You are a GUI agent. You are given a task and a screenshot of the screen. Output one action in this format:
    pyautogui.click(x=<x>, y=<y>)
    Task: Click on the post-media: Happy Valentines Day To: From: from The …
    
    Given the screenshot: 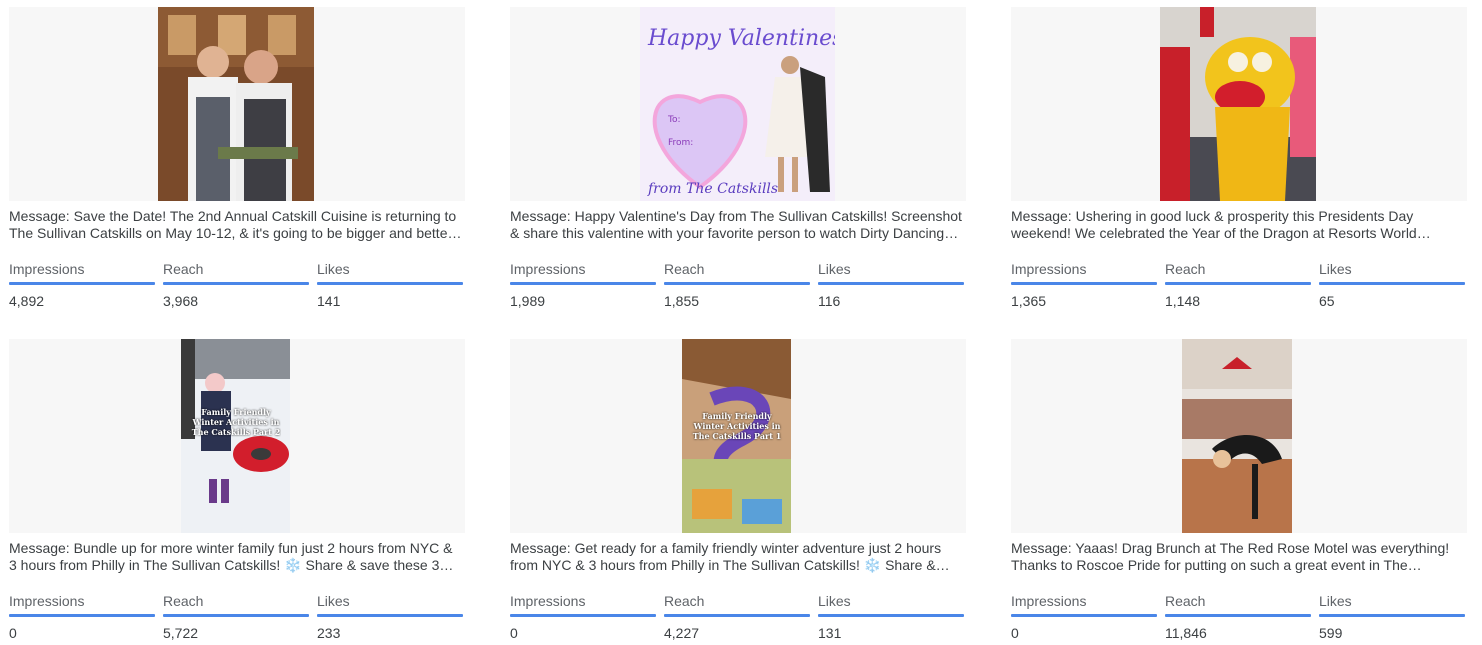 What is the action you would take?
    pyautogui.click(x=738, y=104)
    